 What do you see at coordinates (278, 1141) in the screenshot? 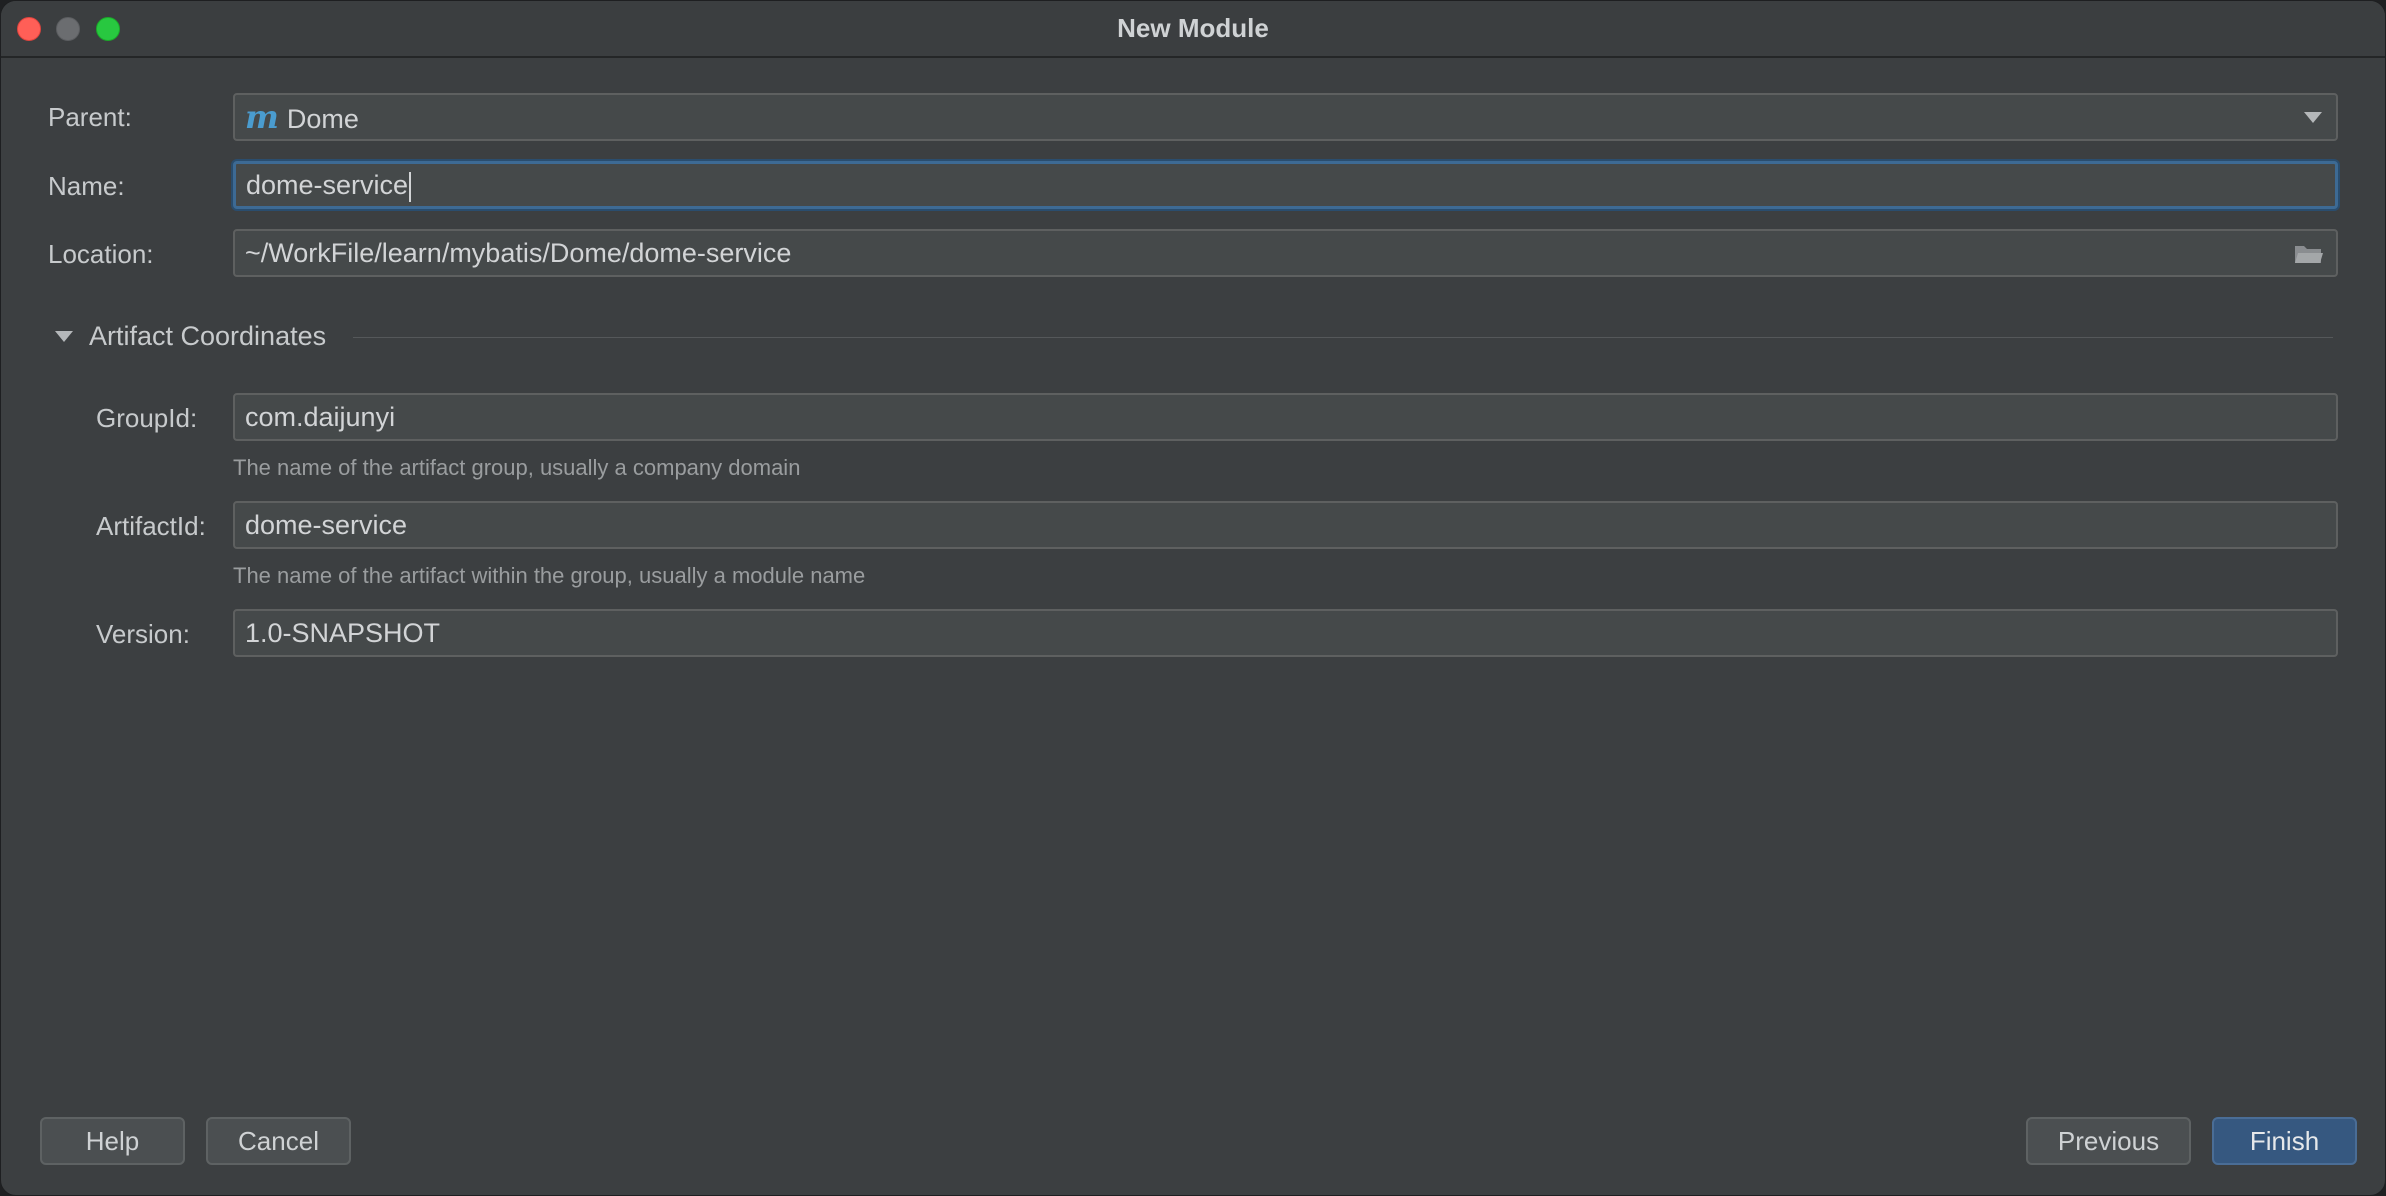
I see `cancel-button: Cancel` at bounding box center [278, 1141].